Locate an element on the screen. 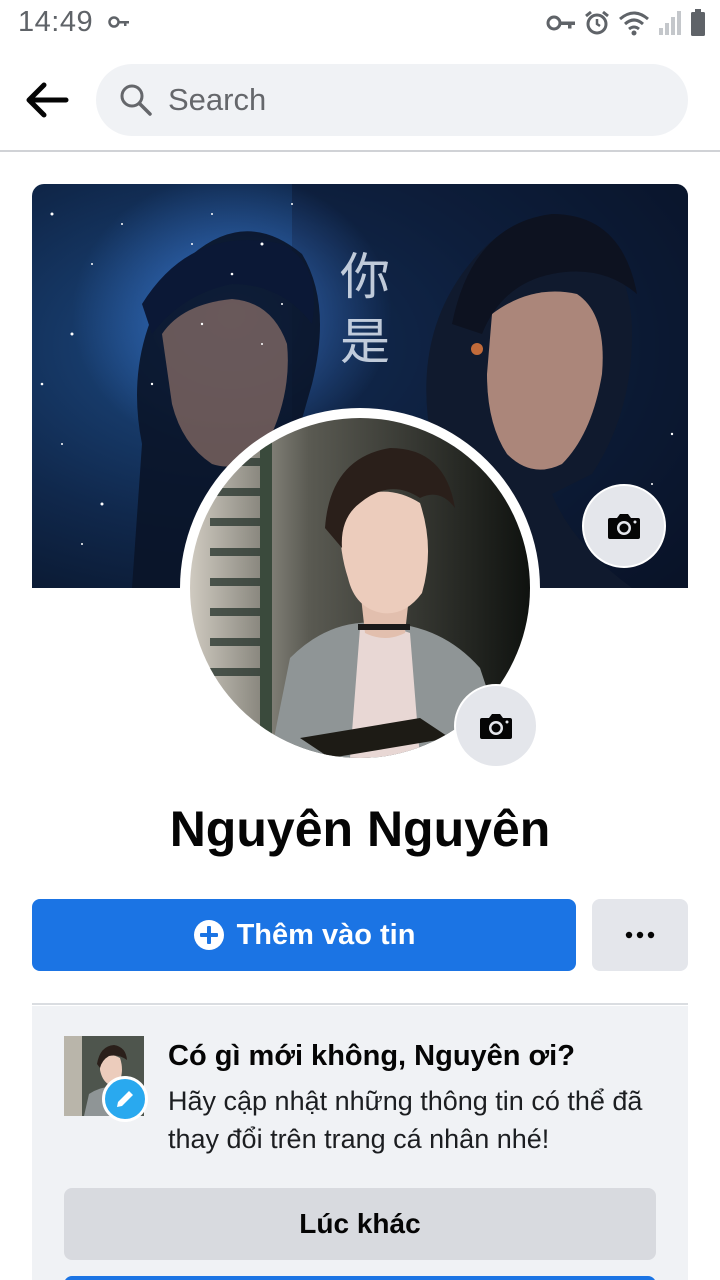 The width and height of the screenshot is (720, 1280). profile-name: Nguyên Nguyên is located at coordinates (360, 829).